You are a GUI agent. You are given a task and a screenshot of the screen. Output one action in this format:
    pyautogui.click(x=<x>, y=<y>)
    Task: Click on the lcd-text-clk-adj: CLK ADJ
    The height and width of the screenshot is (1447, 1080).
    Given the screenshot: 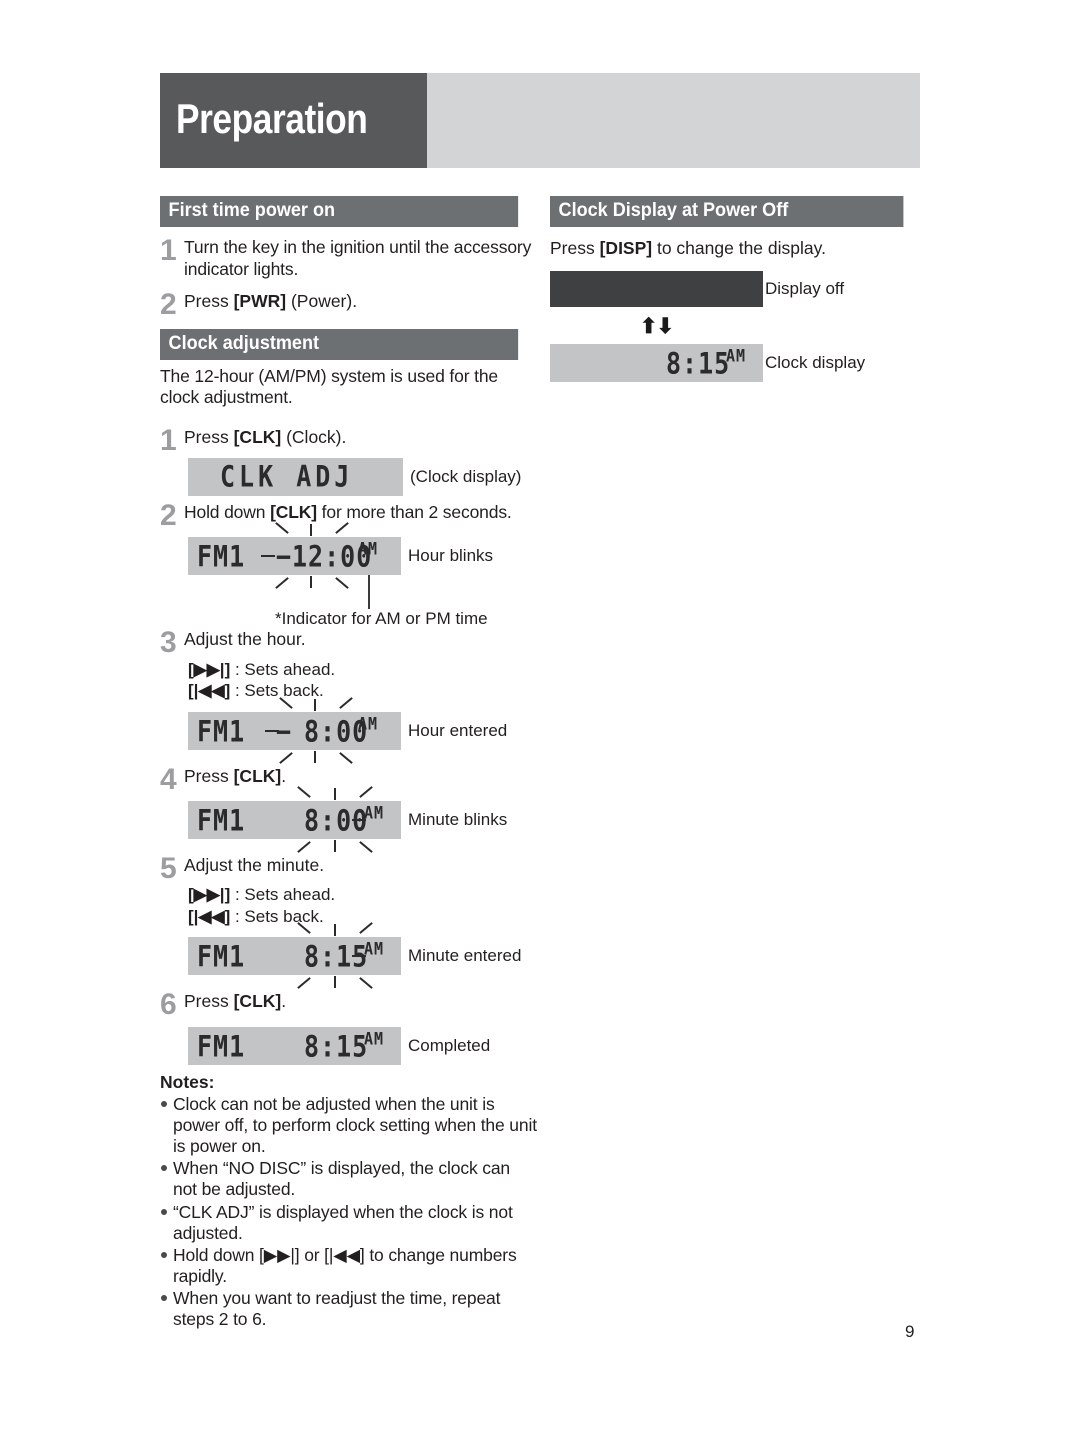 What is the action you would take?
    pyautogui.click(x=287, y=476)
    